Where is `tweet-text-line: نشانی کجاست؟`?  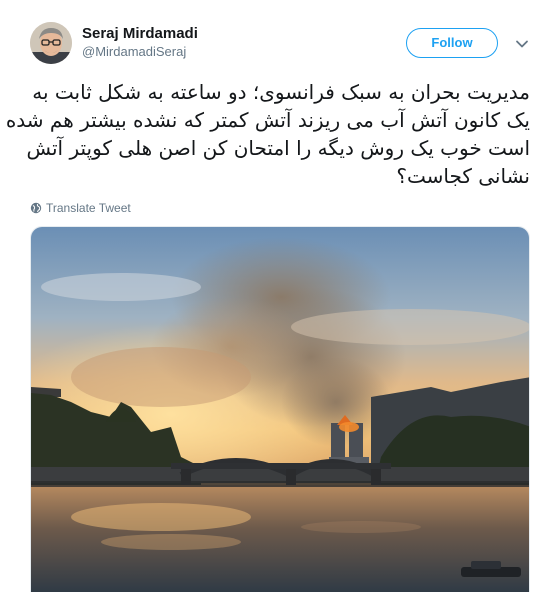
tweet-text-line: نشانی کجاست؟ is located at coordinates (463, 176).